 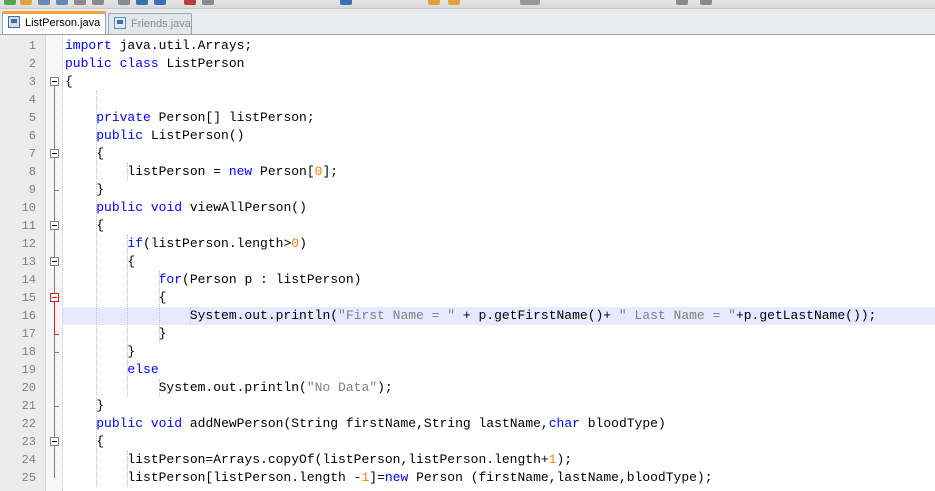 What do you see at coordinates (467, 136) in the screenshot?
I see `code-line: 6 public ListPerson()` at bounding box center [467, 136].